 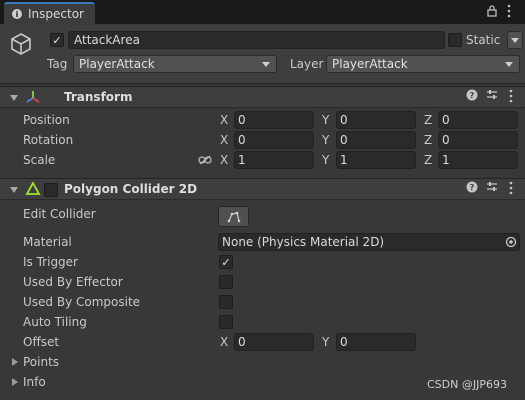 What do you see at coordinates (57, 64) in the screenshot?
I see `tag-label: Tag` at bounding box center [57, 64].